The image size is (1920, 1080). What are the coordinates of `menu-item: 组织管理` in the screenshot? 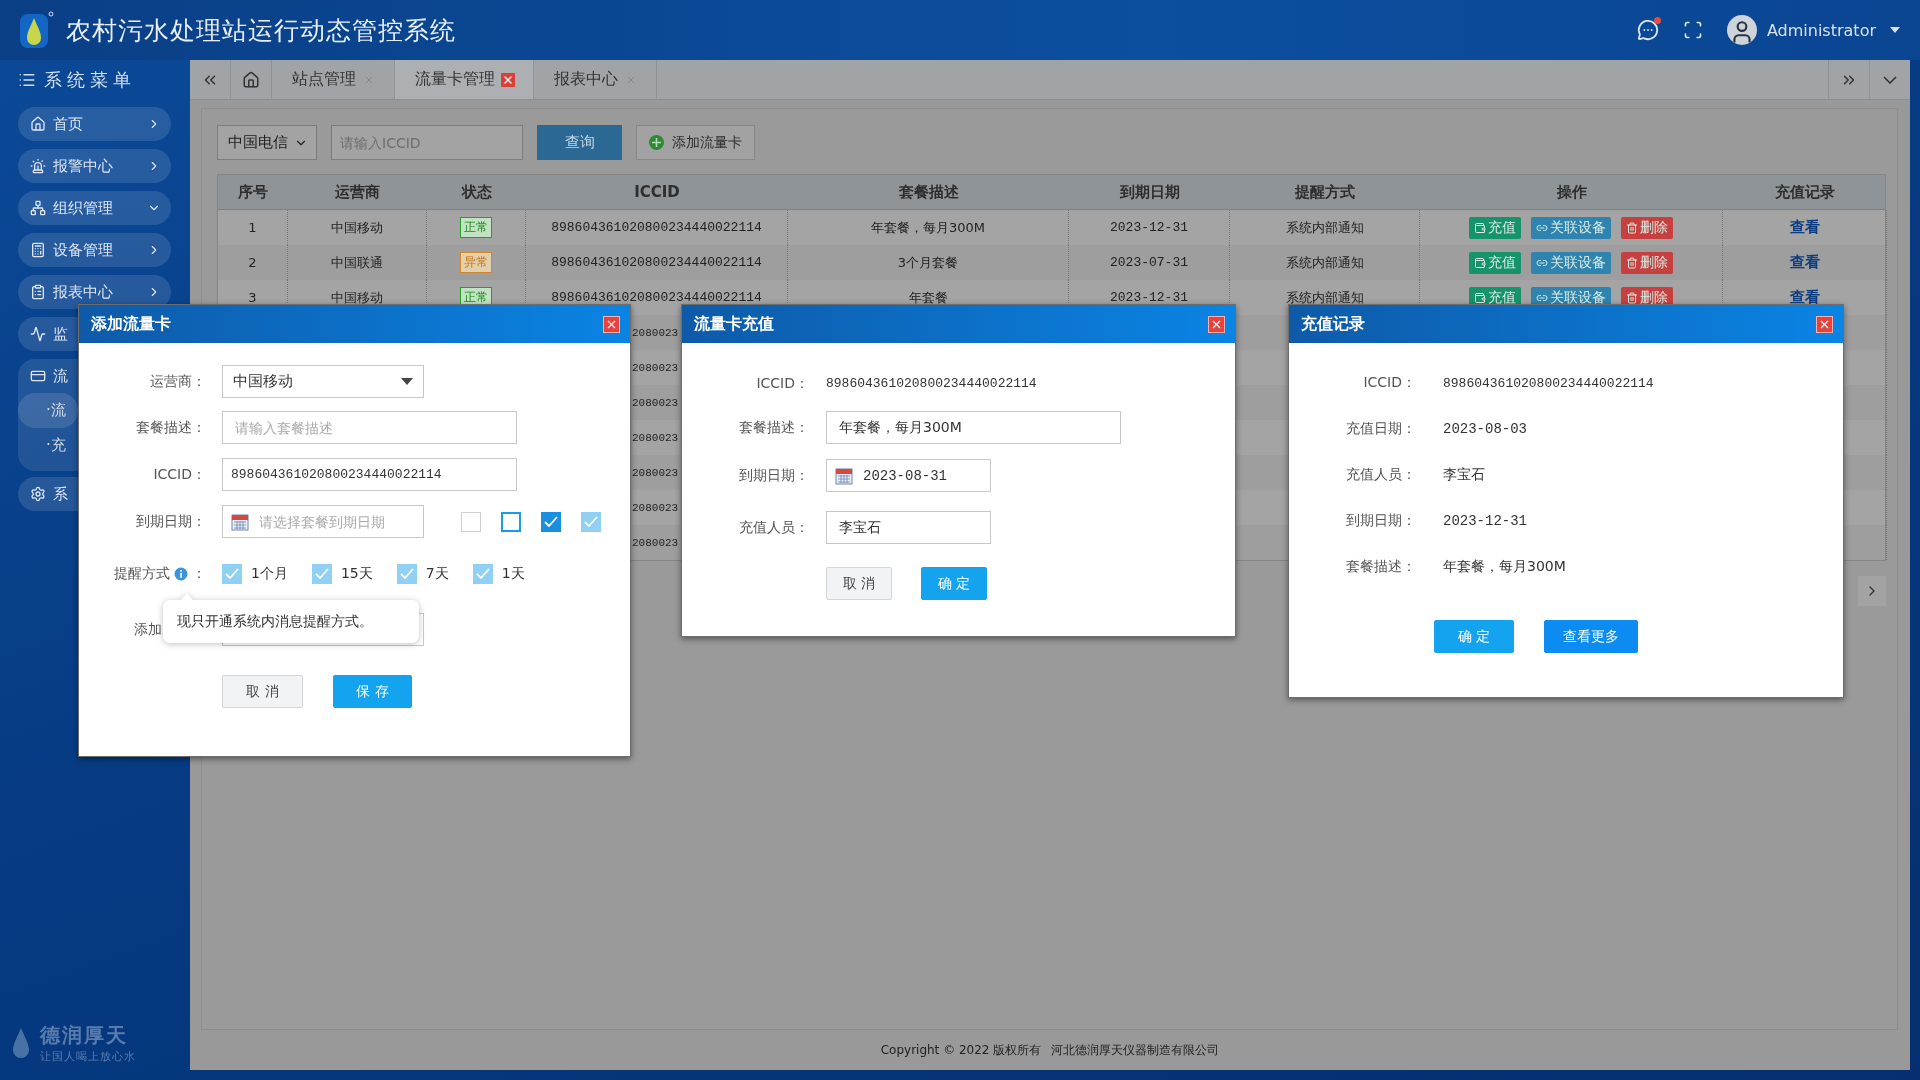 It's located at (94, 208).